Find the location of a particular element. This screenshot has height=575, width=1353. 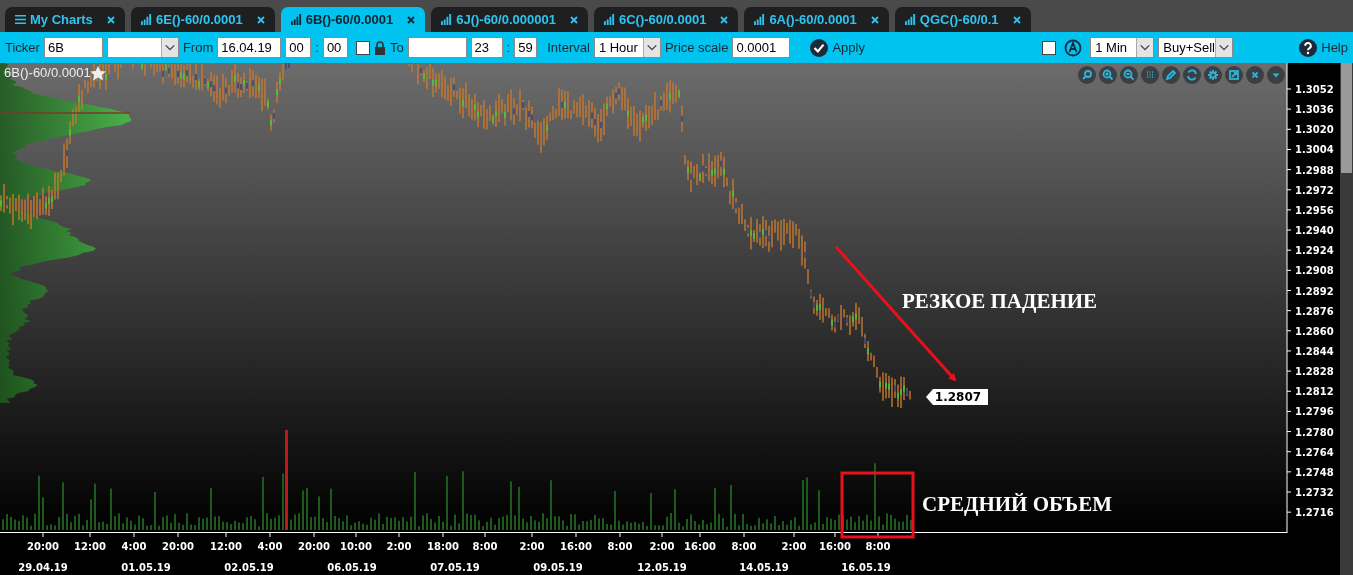

from-date-field: 16.04.19 is located at coordinates (249, 47).